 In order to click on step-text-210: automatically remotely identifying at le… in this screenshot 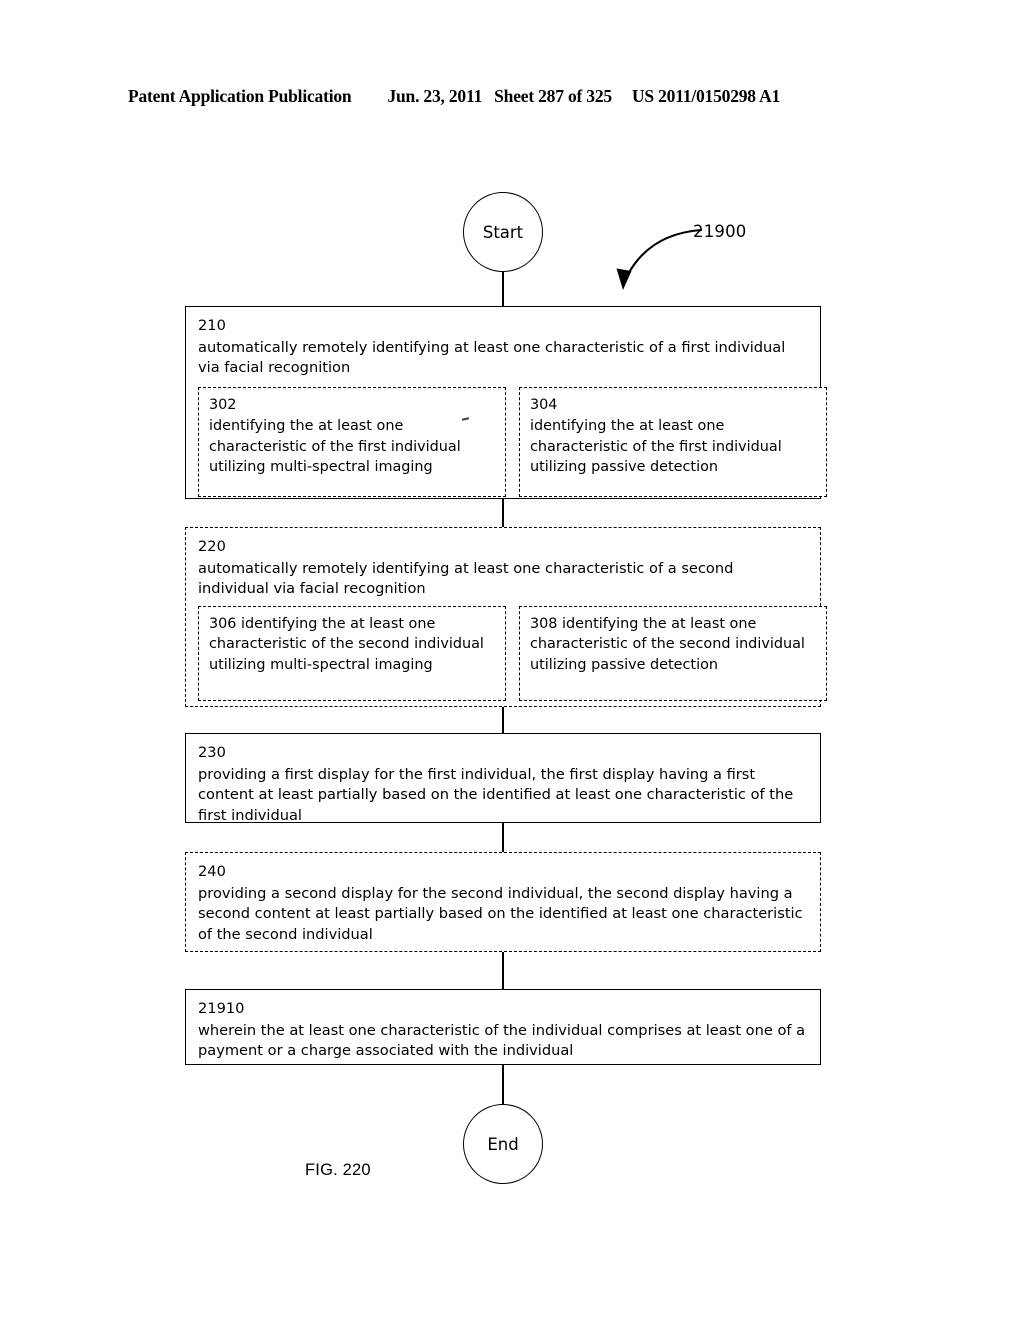, I will do `click(492, 357)`.